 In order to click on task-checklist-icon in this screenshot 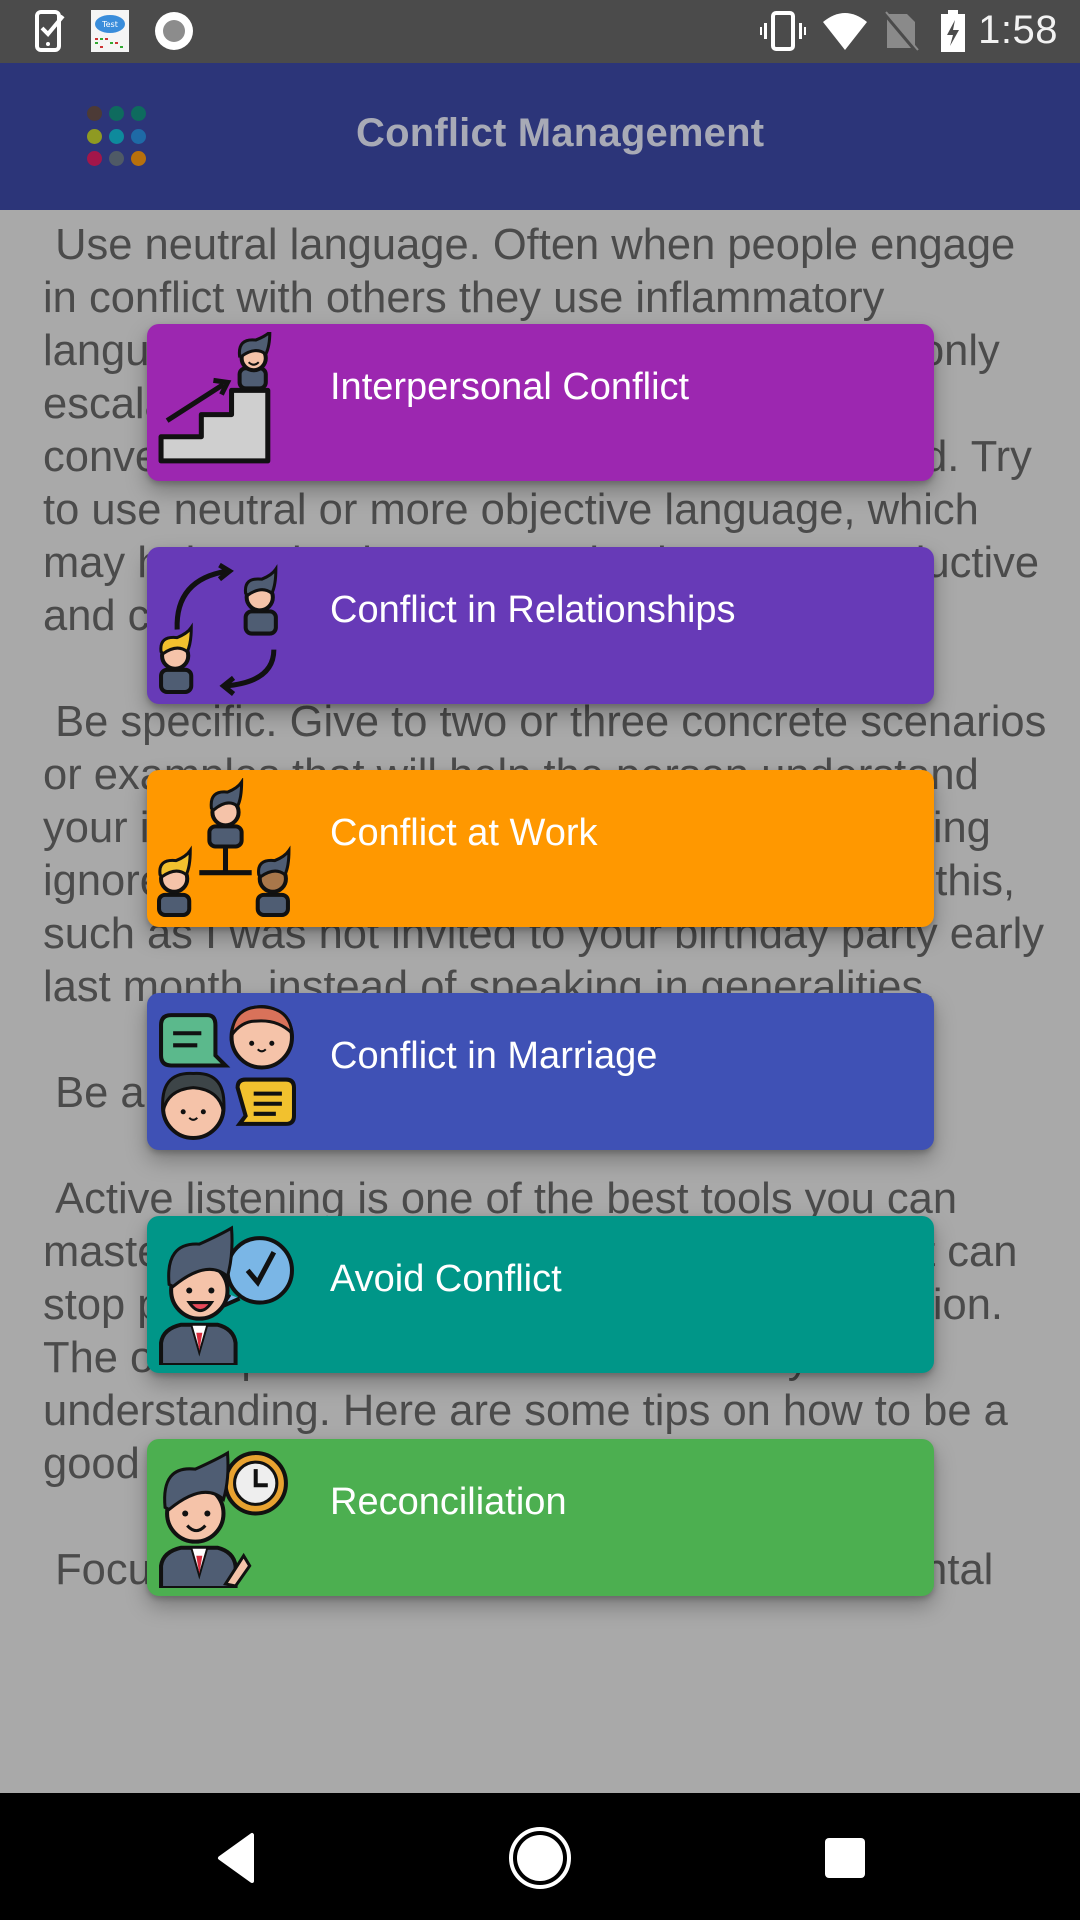, I will do `click(50, 31)`.